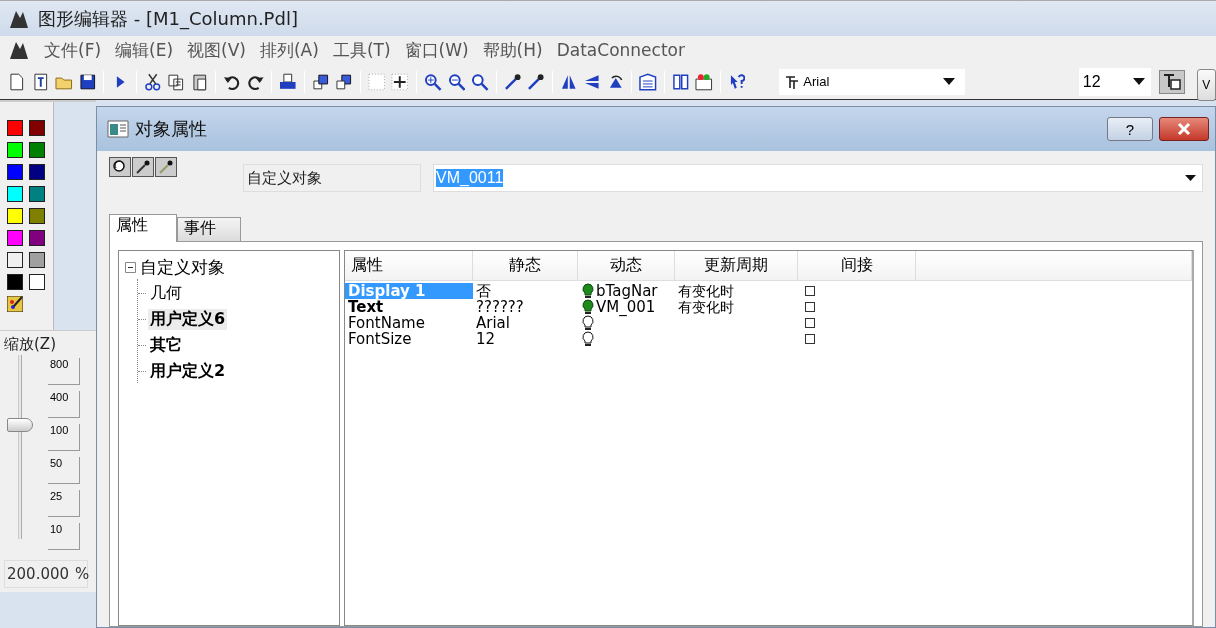  Describe the element at coordinates (626, 265) in the screenshot. I see `column-header: 动态` at that location.